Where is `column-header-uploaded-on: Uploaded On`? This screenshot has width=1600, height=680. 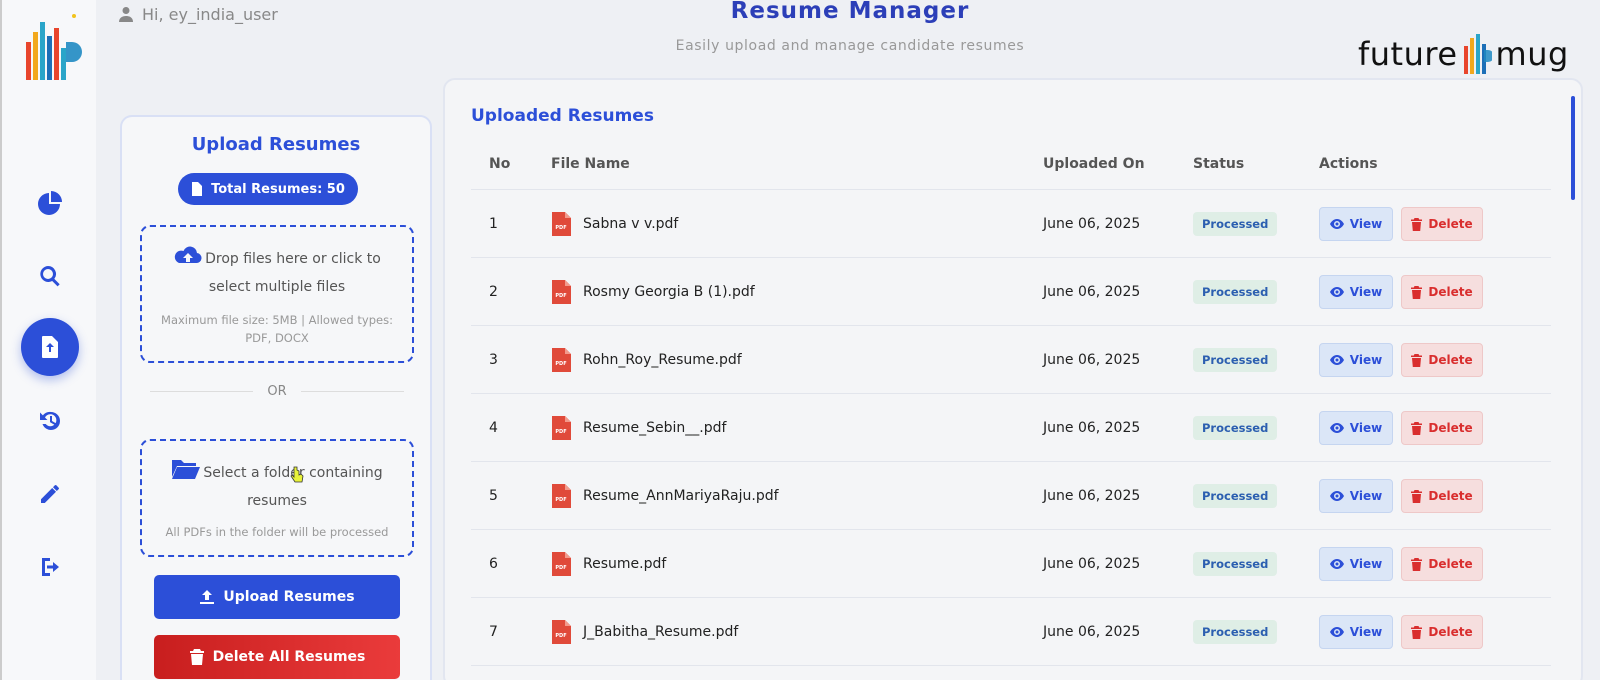 column-header-uploaded-on: Uploaded On is located at coordinates (1094, 164).